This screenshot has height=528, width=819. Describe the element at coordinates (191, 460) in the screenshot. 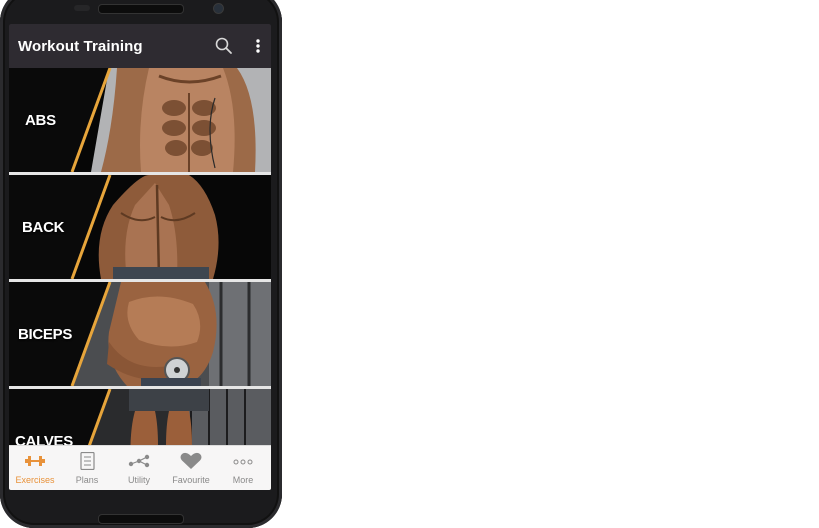

I see `heart-icon` at that location.